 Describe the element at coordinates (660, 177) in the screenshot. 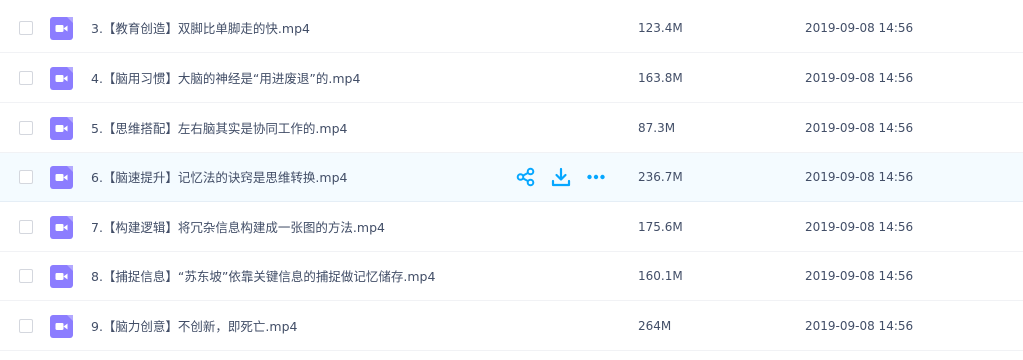

I see `file-size: 236.7M` at that location.